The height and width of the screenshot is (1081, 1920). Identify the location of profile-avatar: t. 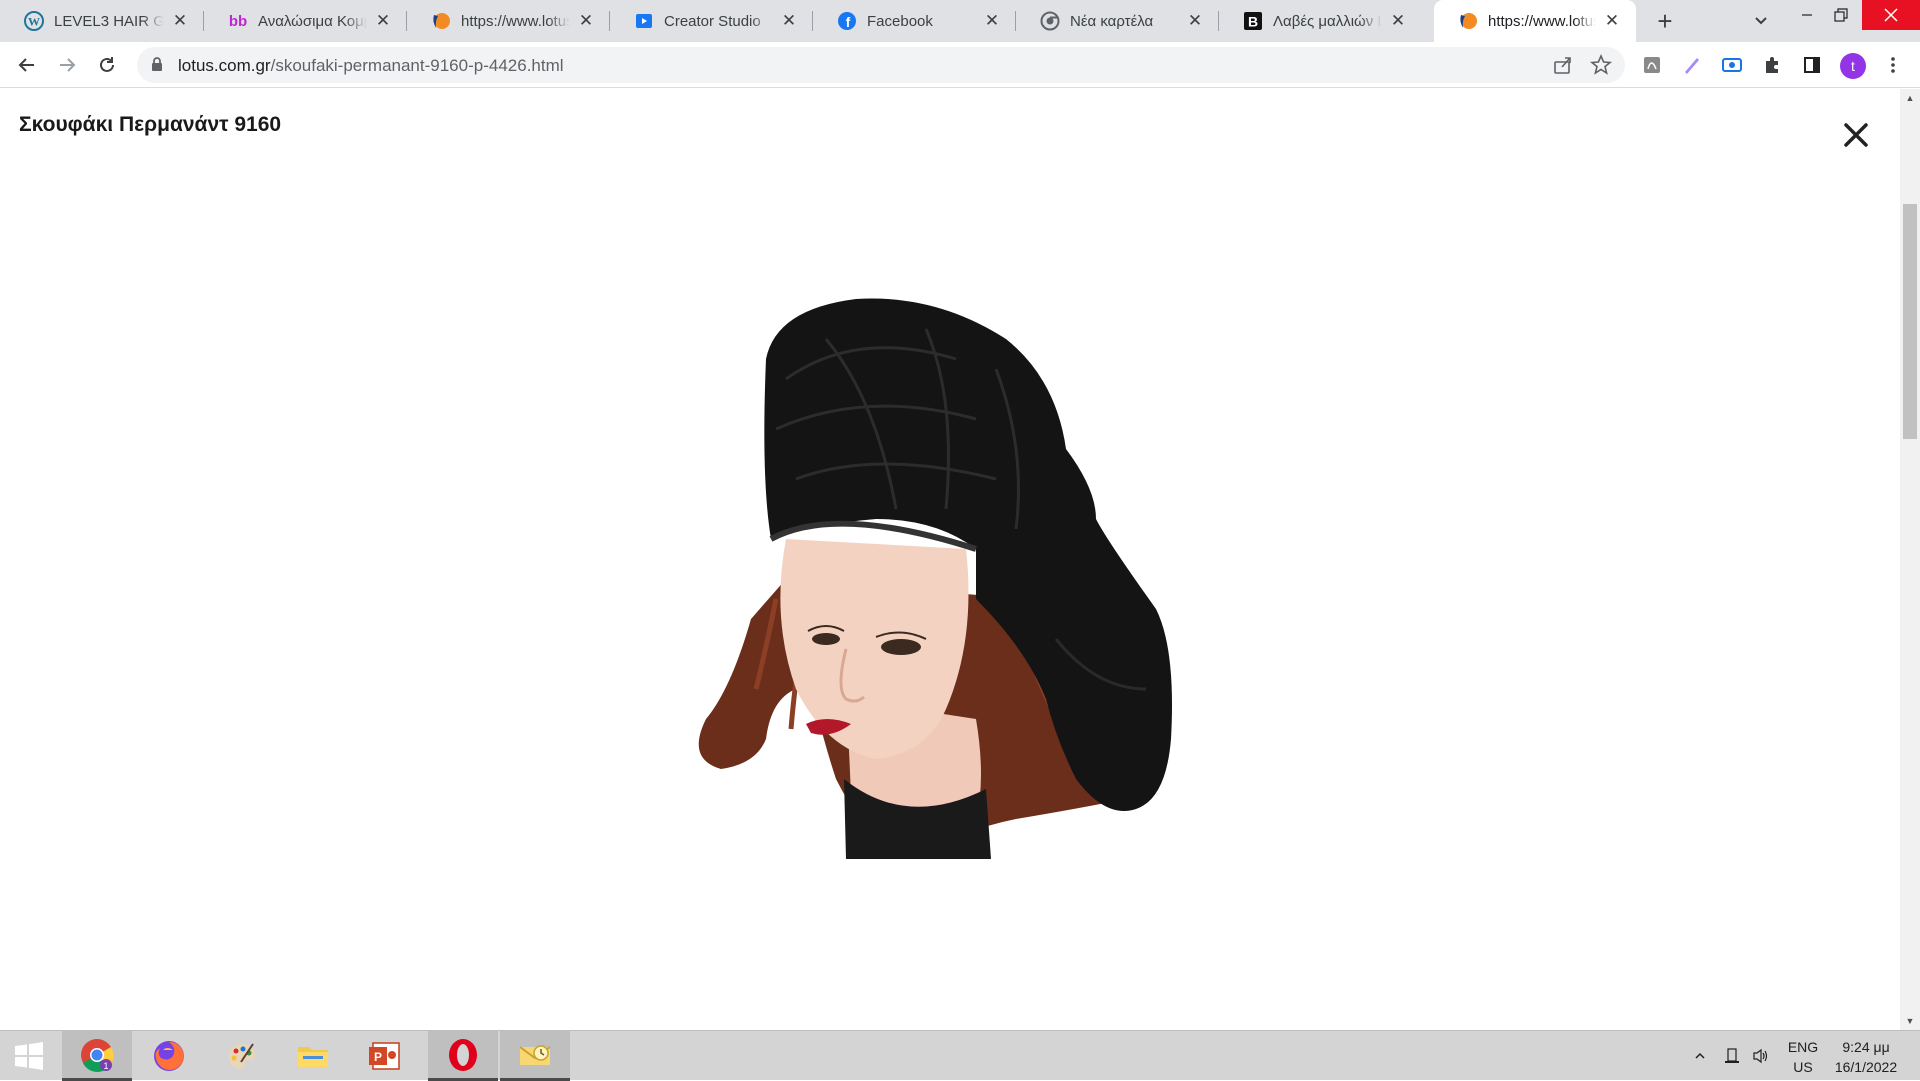
(1853, 66).